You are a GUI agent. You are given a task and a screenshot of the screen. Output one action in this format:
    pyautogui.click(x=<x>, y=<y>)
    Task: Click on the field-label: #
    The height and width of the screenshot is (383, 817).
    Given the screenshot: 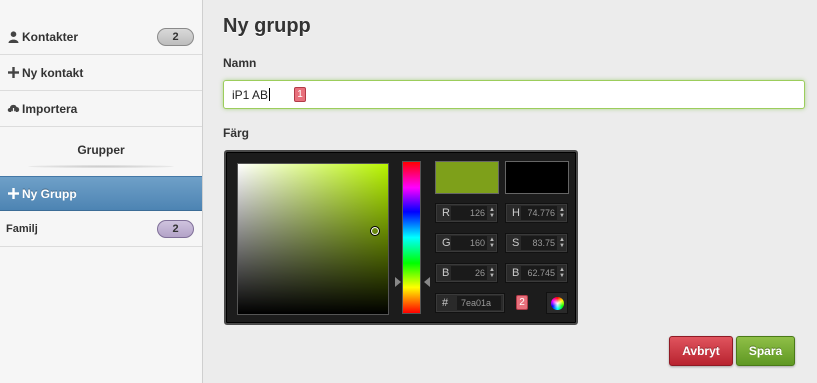 What is the action you would take?
    pyautogui.click(x=445, y=303)
    